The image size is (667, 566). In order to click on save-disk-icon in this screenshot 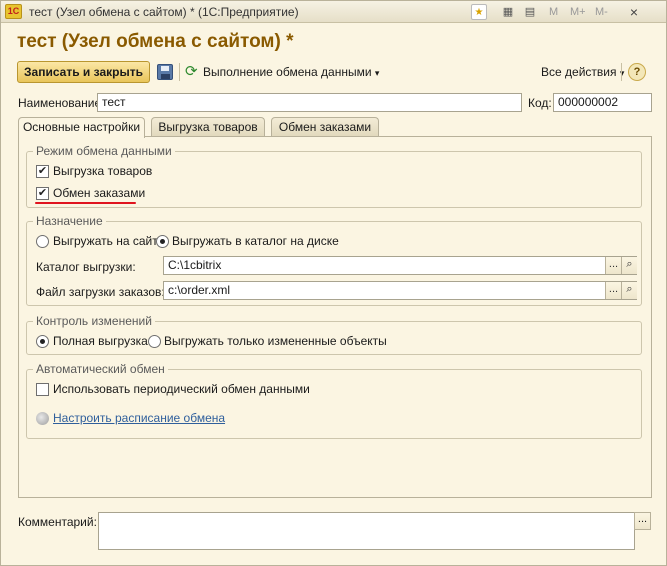, I will do `click(165, 72)`.